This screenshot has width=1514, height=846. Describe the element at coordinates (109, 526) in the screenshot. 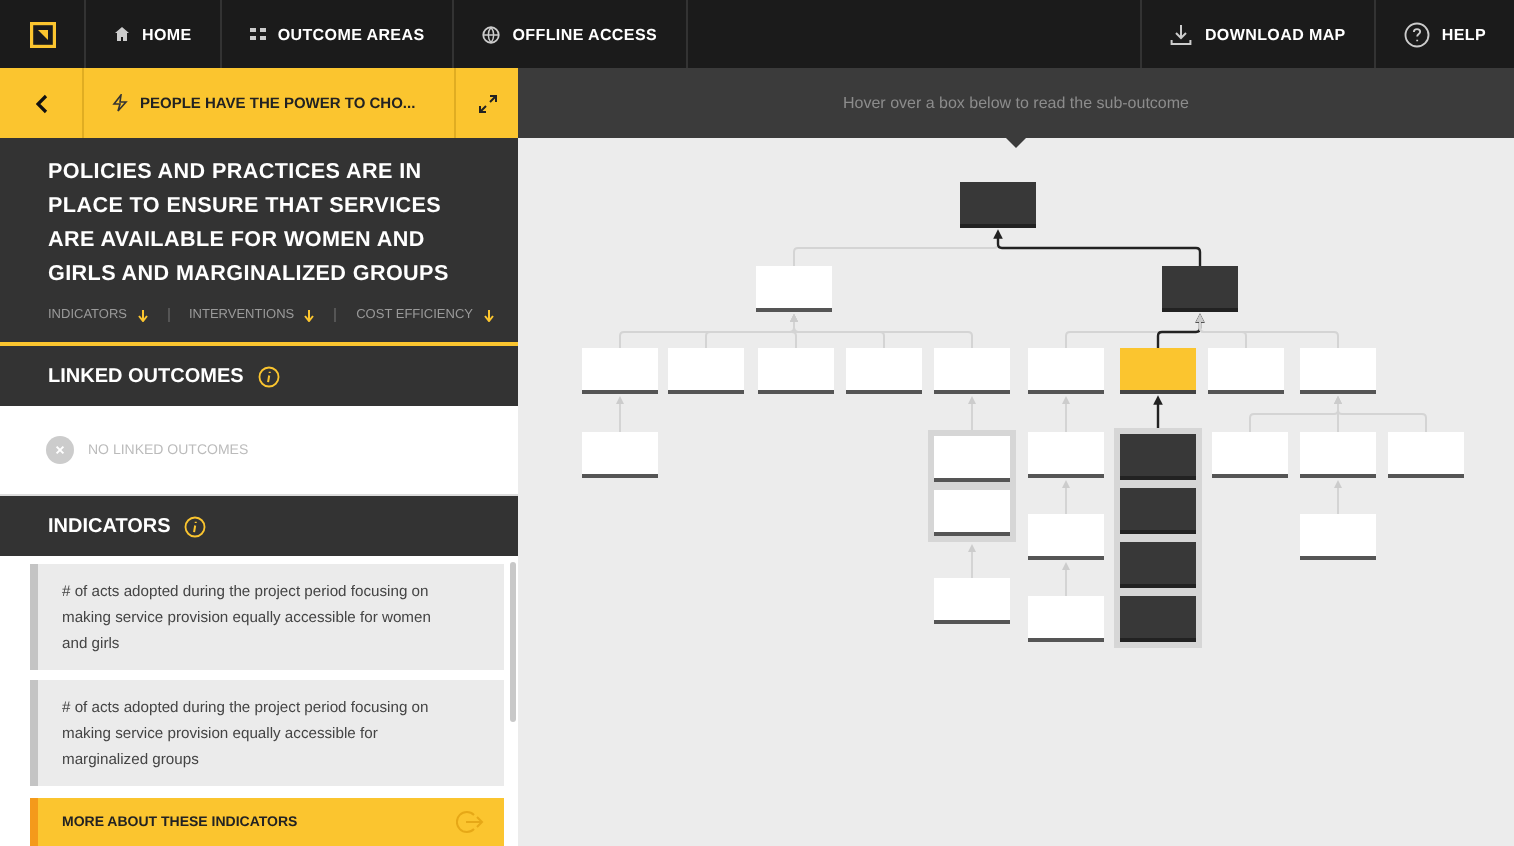

I see `section-title: INDICATORS` at that location.